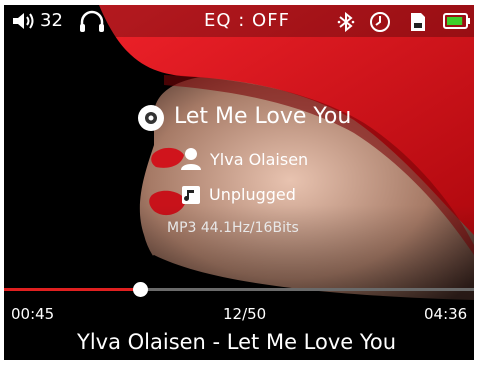 This screenshot has height=365, width=478. Describe the element at coordinates (237, 342) in the screenshot. I see `now-playing-title: Ylva Olaisen - Let Me Love You` at that location.